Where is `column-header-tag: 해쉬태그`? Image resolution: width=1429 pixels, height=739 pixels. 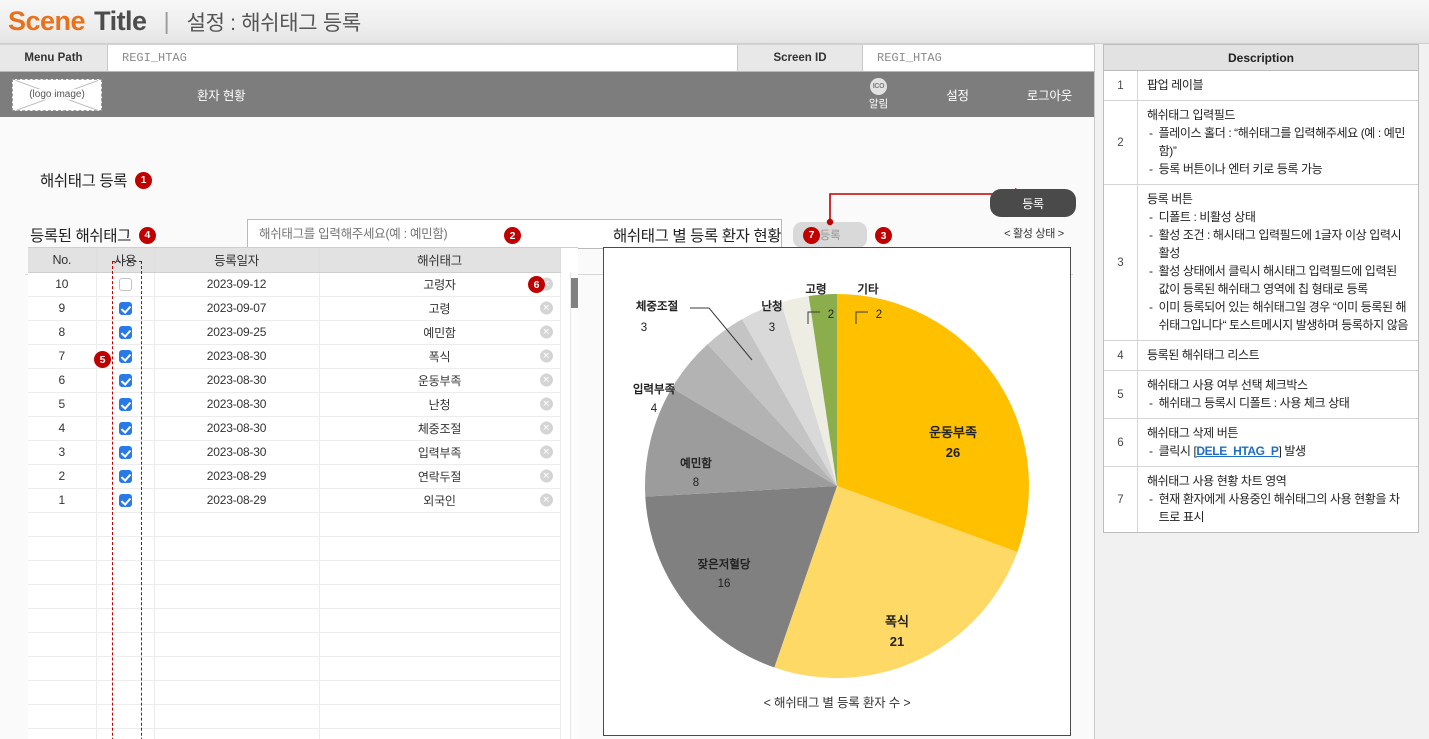 column-header-tag: 해쉬태그 is located at coordinates (440, 260).